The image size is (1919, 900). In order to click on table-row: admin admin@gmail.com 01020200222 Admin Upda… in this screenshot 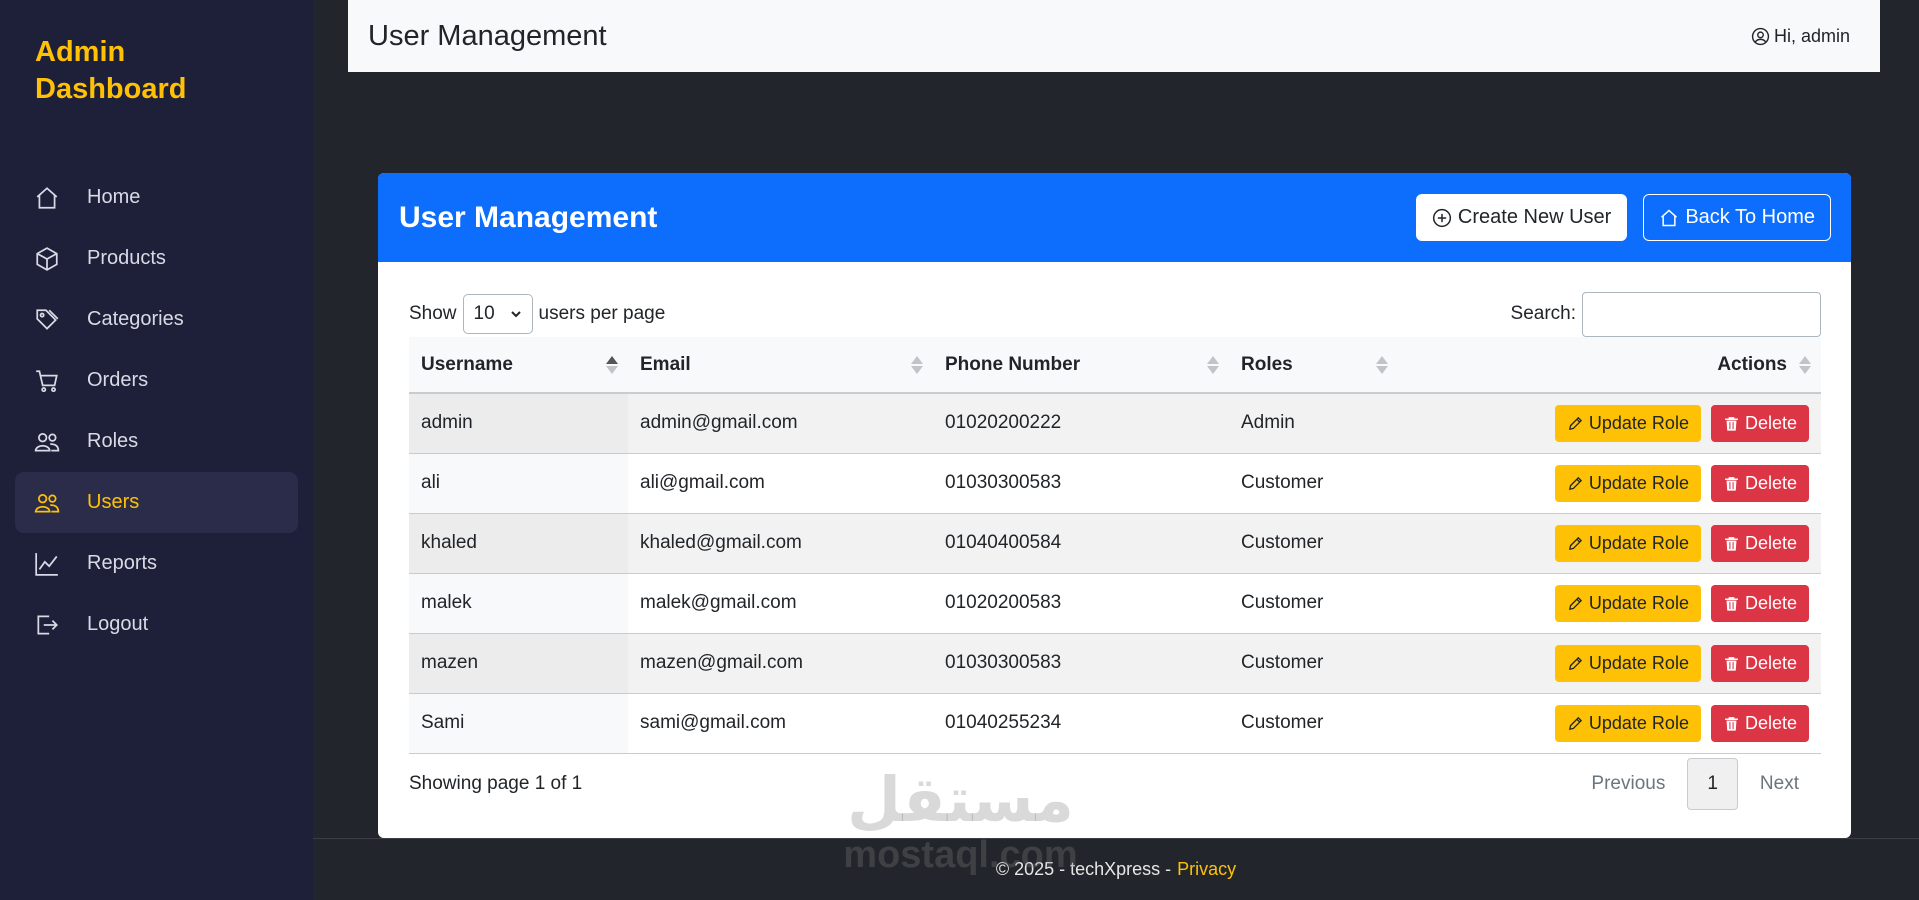, I will do `click(1115, 423)`.